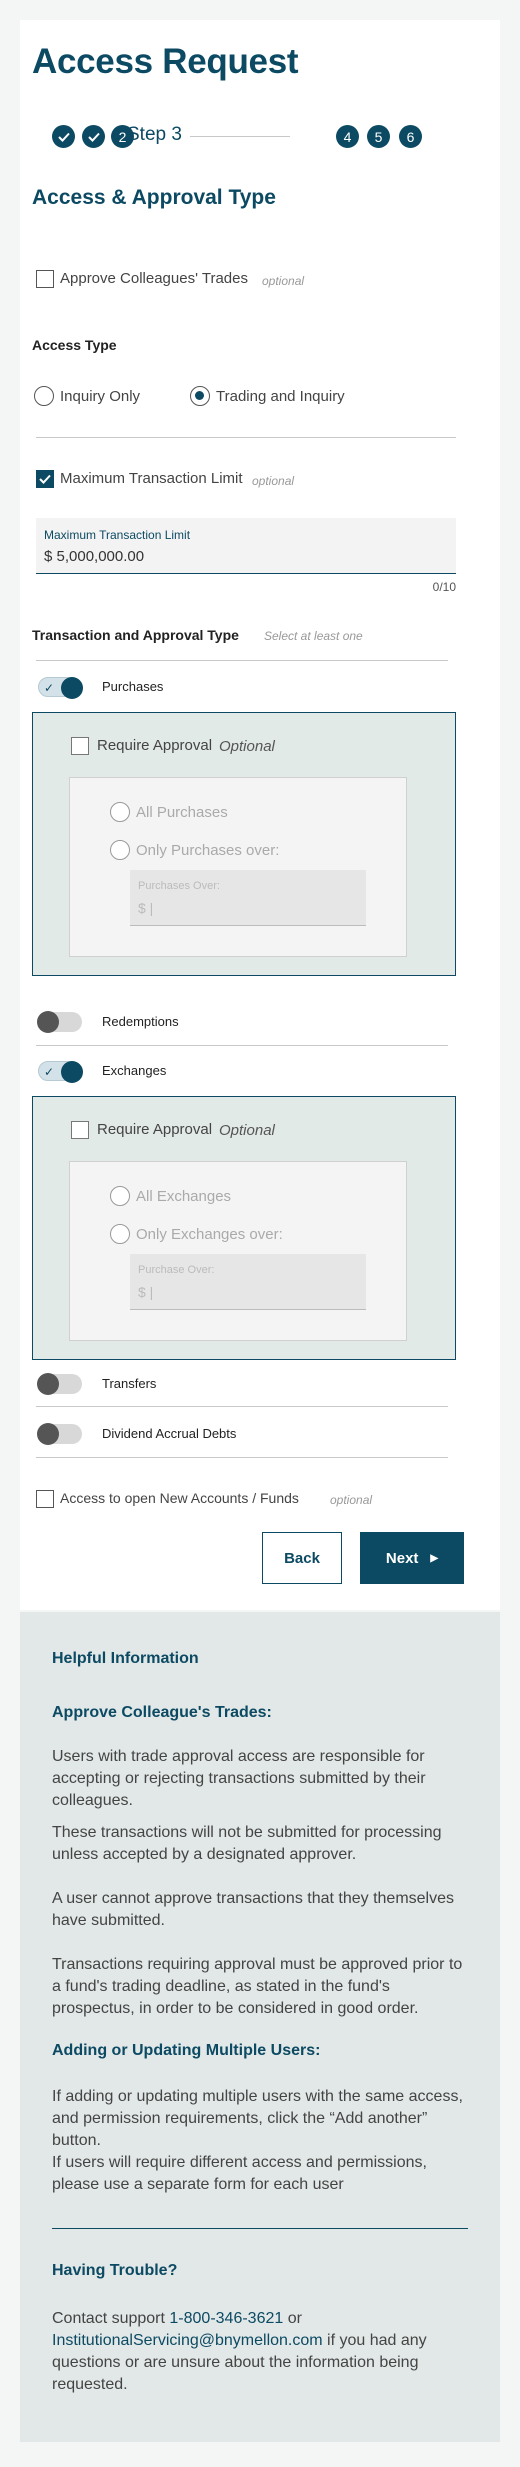  I want to click on only-purchases-over-radio, so click(120, 850).